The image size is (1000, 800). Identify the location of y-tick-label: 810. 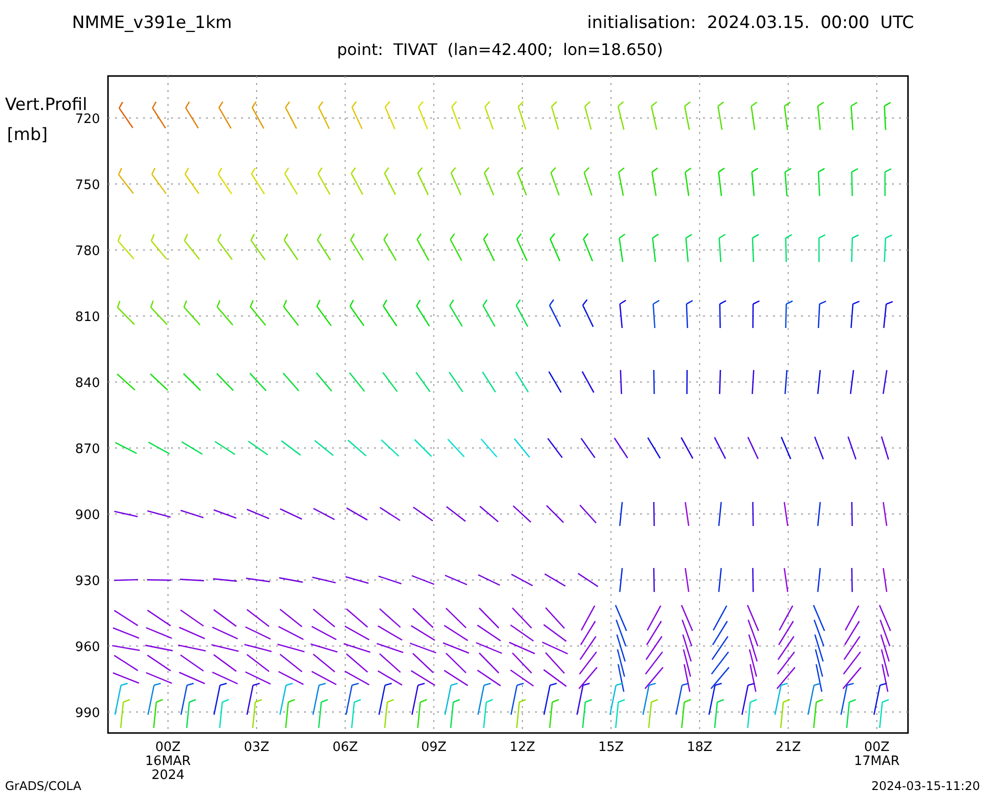
(87, 317).